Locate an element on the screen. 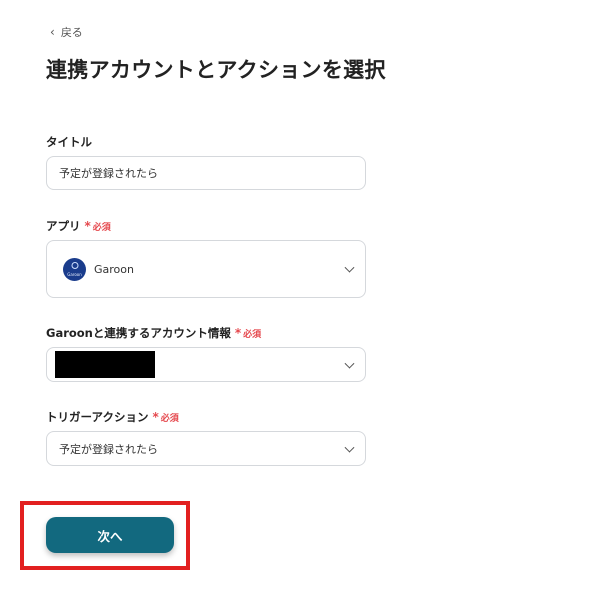  back-link: ‹ 戻る is located at coordinates (66, 32).